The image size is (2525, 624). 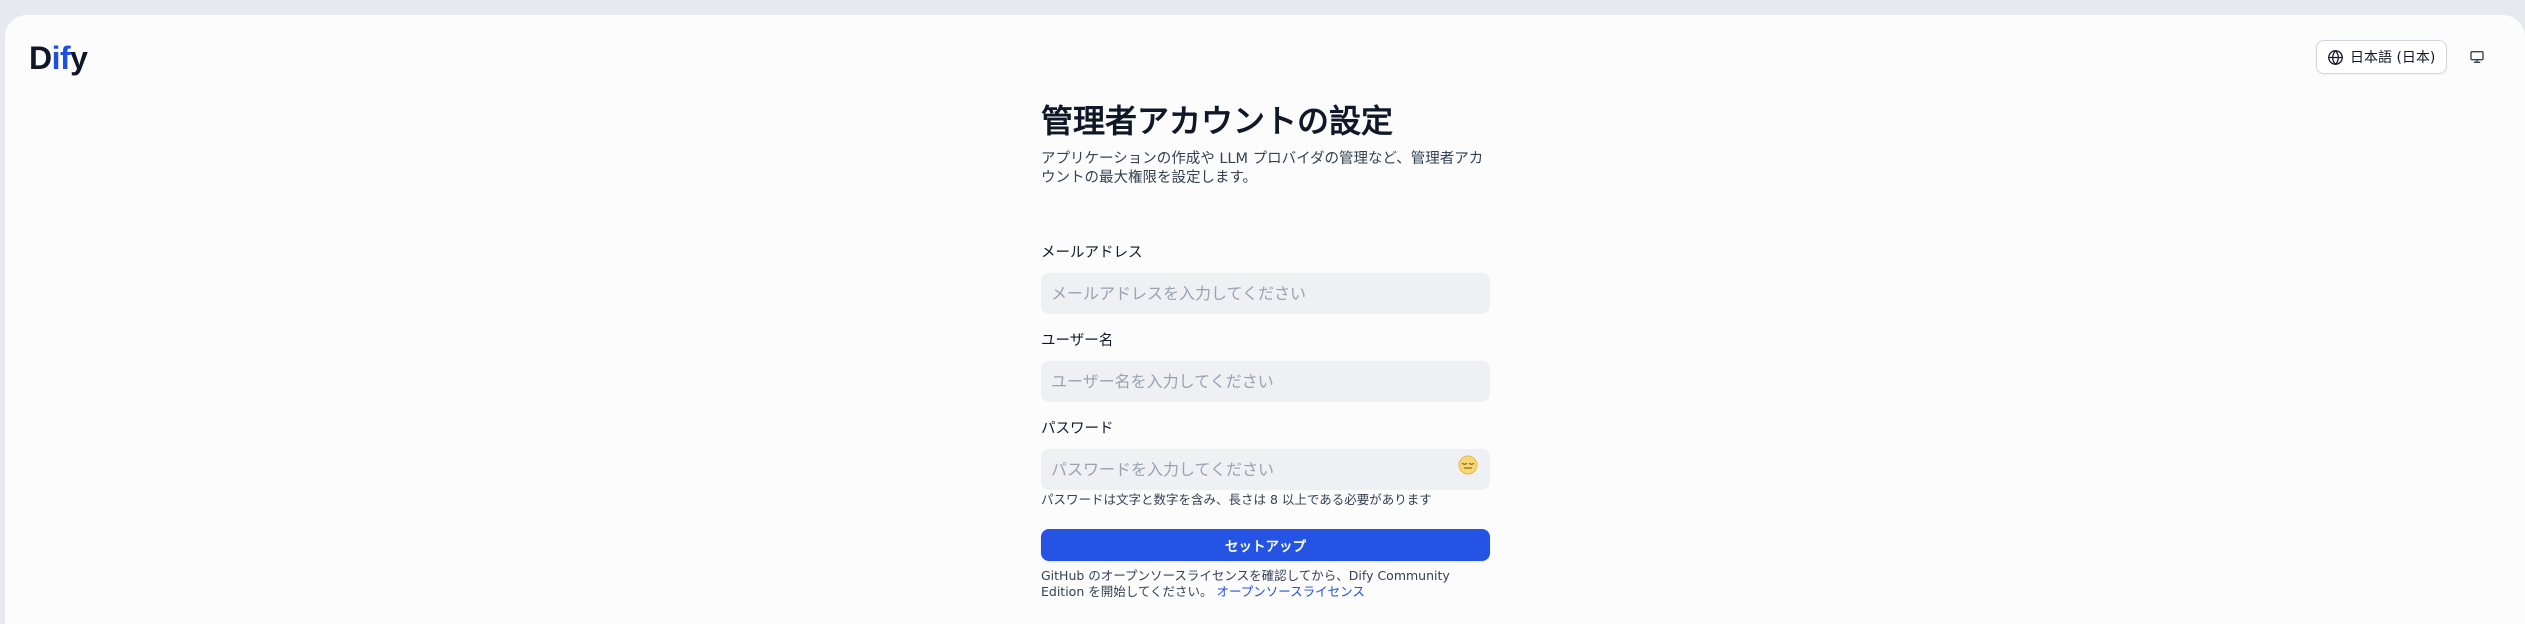 What do you see at coordinates (1217, 121) in the screenshot?
I see `page-title: 管理者アカウントの設定` at bounding box center [1217, 121].